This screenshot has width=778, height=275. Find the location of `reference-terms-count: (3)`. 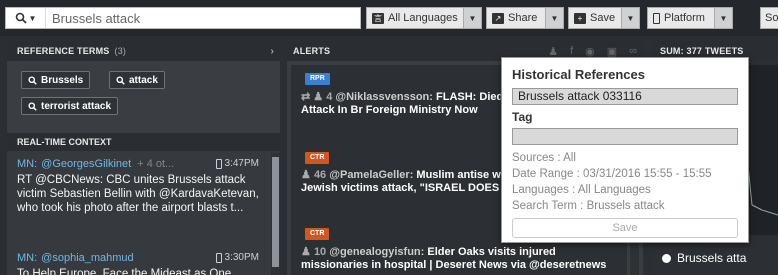

reference-terms-count: (3) is located at coordinates (120, 51).